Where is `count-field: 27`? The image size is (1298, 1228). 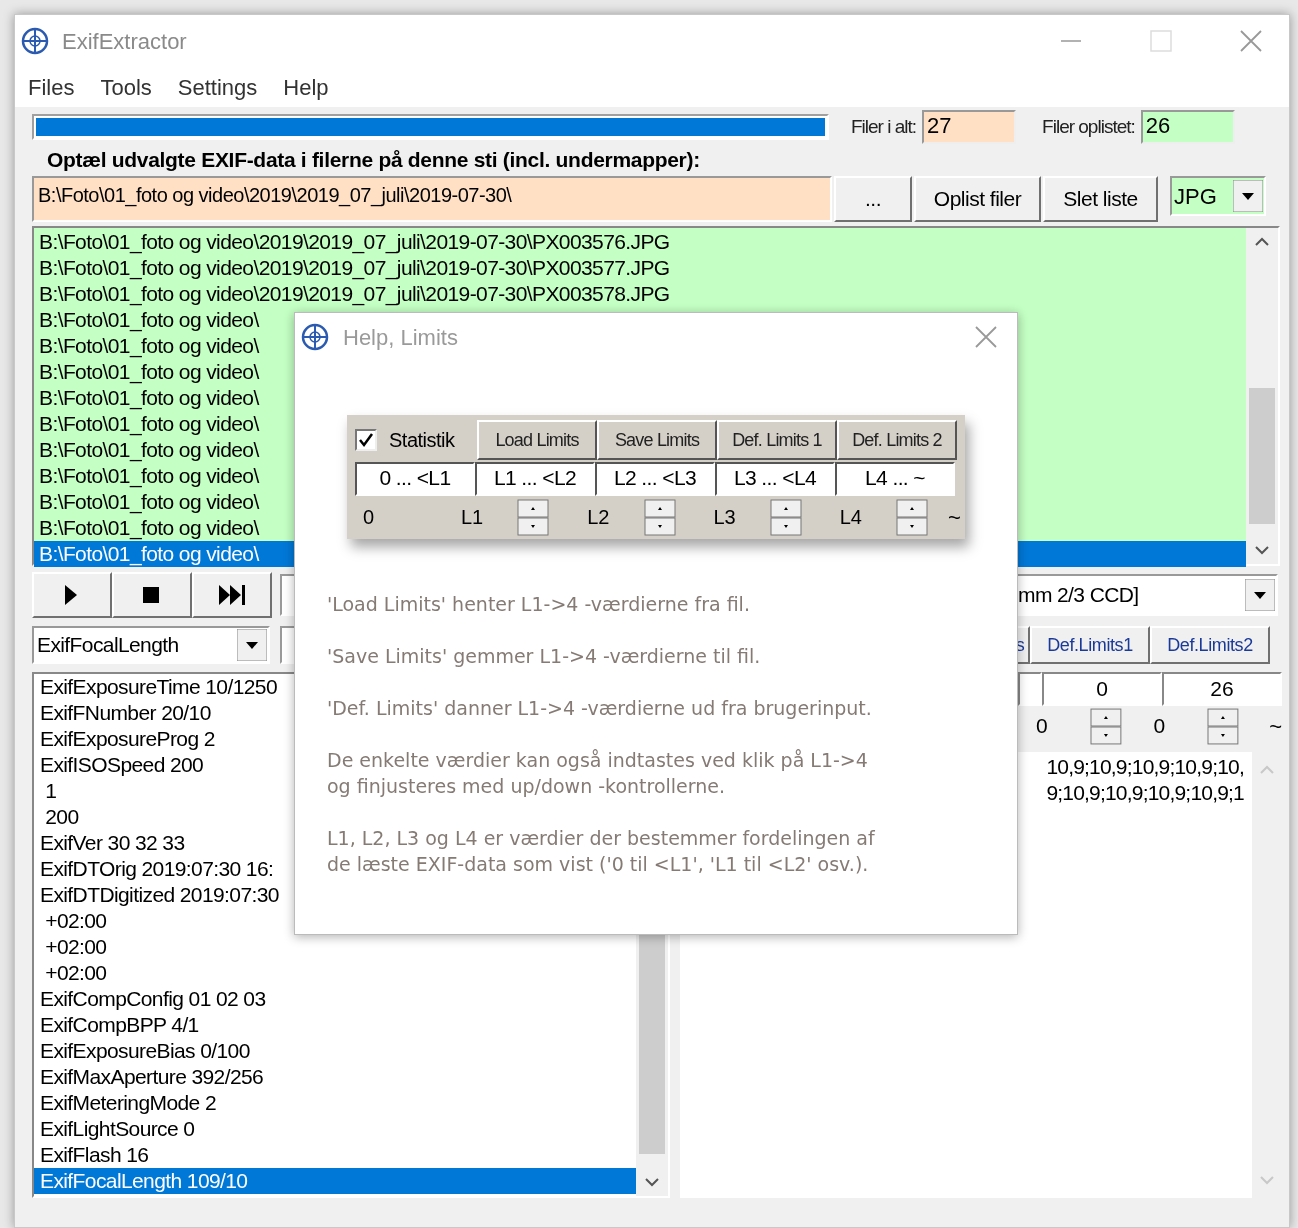 count-field: 27 is located at coordinates (969, 127).